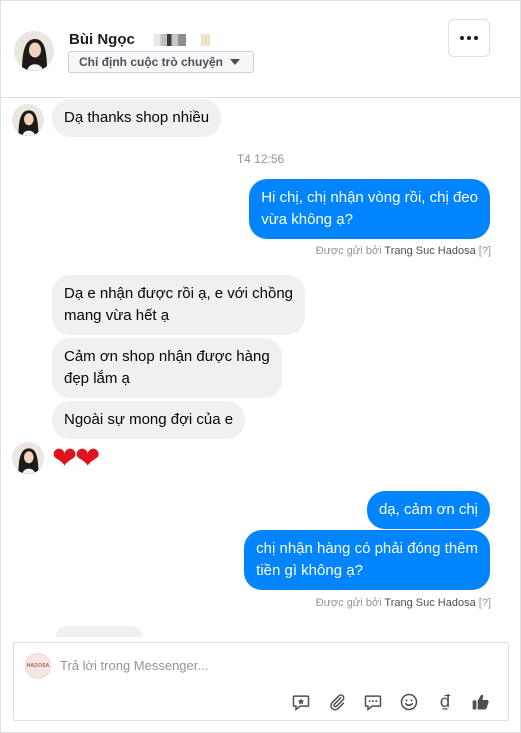 The image size is (521, 733). I want to click on more-icon, so click(469, 38).